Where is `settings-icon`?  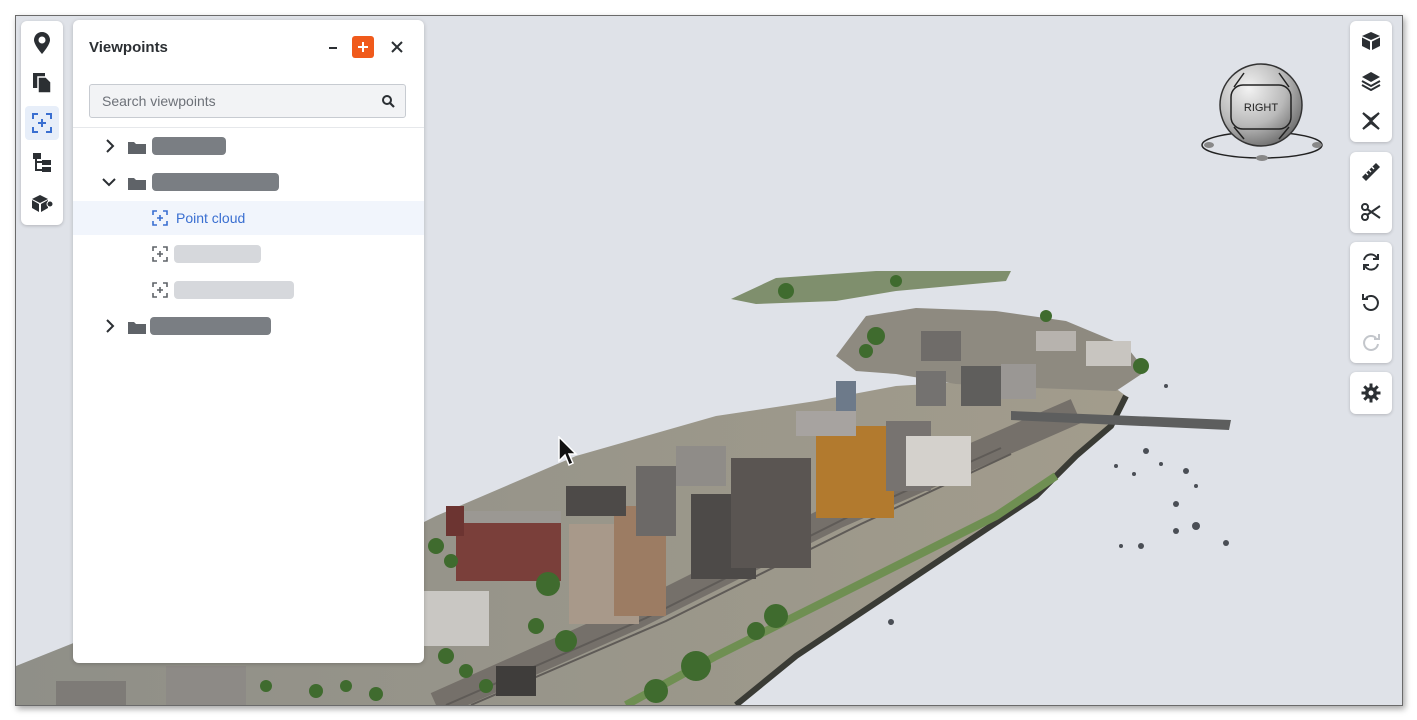
settings-icon is located at coordinates (1371, 393).